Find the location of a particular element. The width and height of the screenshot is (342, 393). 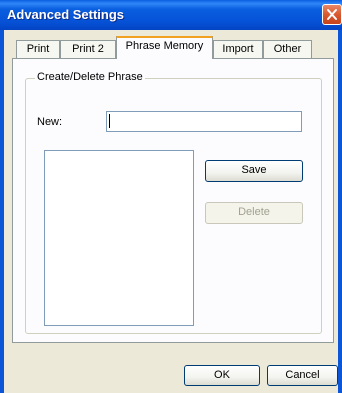

tab-label: Print 2 is located at coordinates (88, 49).